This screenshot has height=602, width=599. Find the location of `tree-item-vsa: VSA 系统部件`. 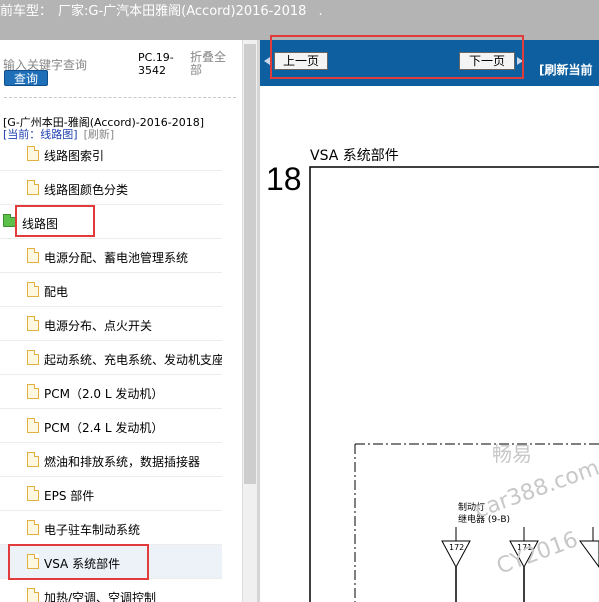

tree-item-vsa: VSA 系统部件 is located at coordinates (111, 562).